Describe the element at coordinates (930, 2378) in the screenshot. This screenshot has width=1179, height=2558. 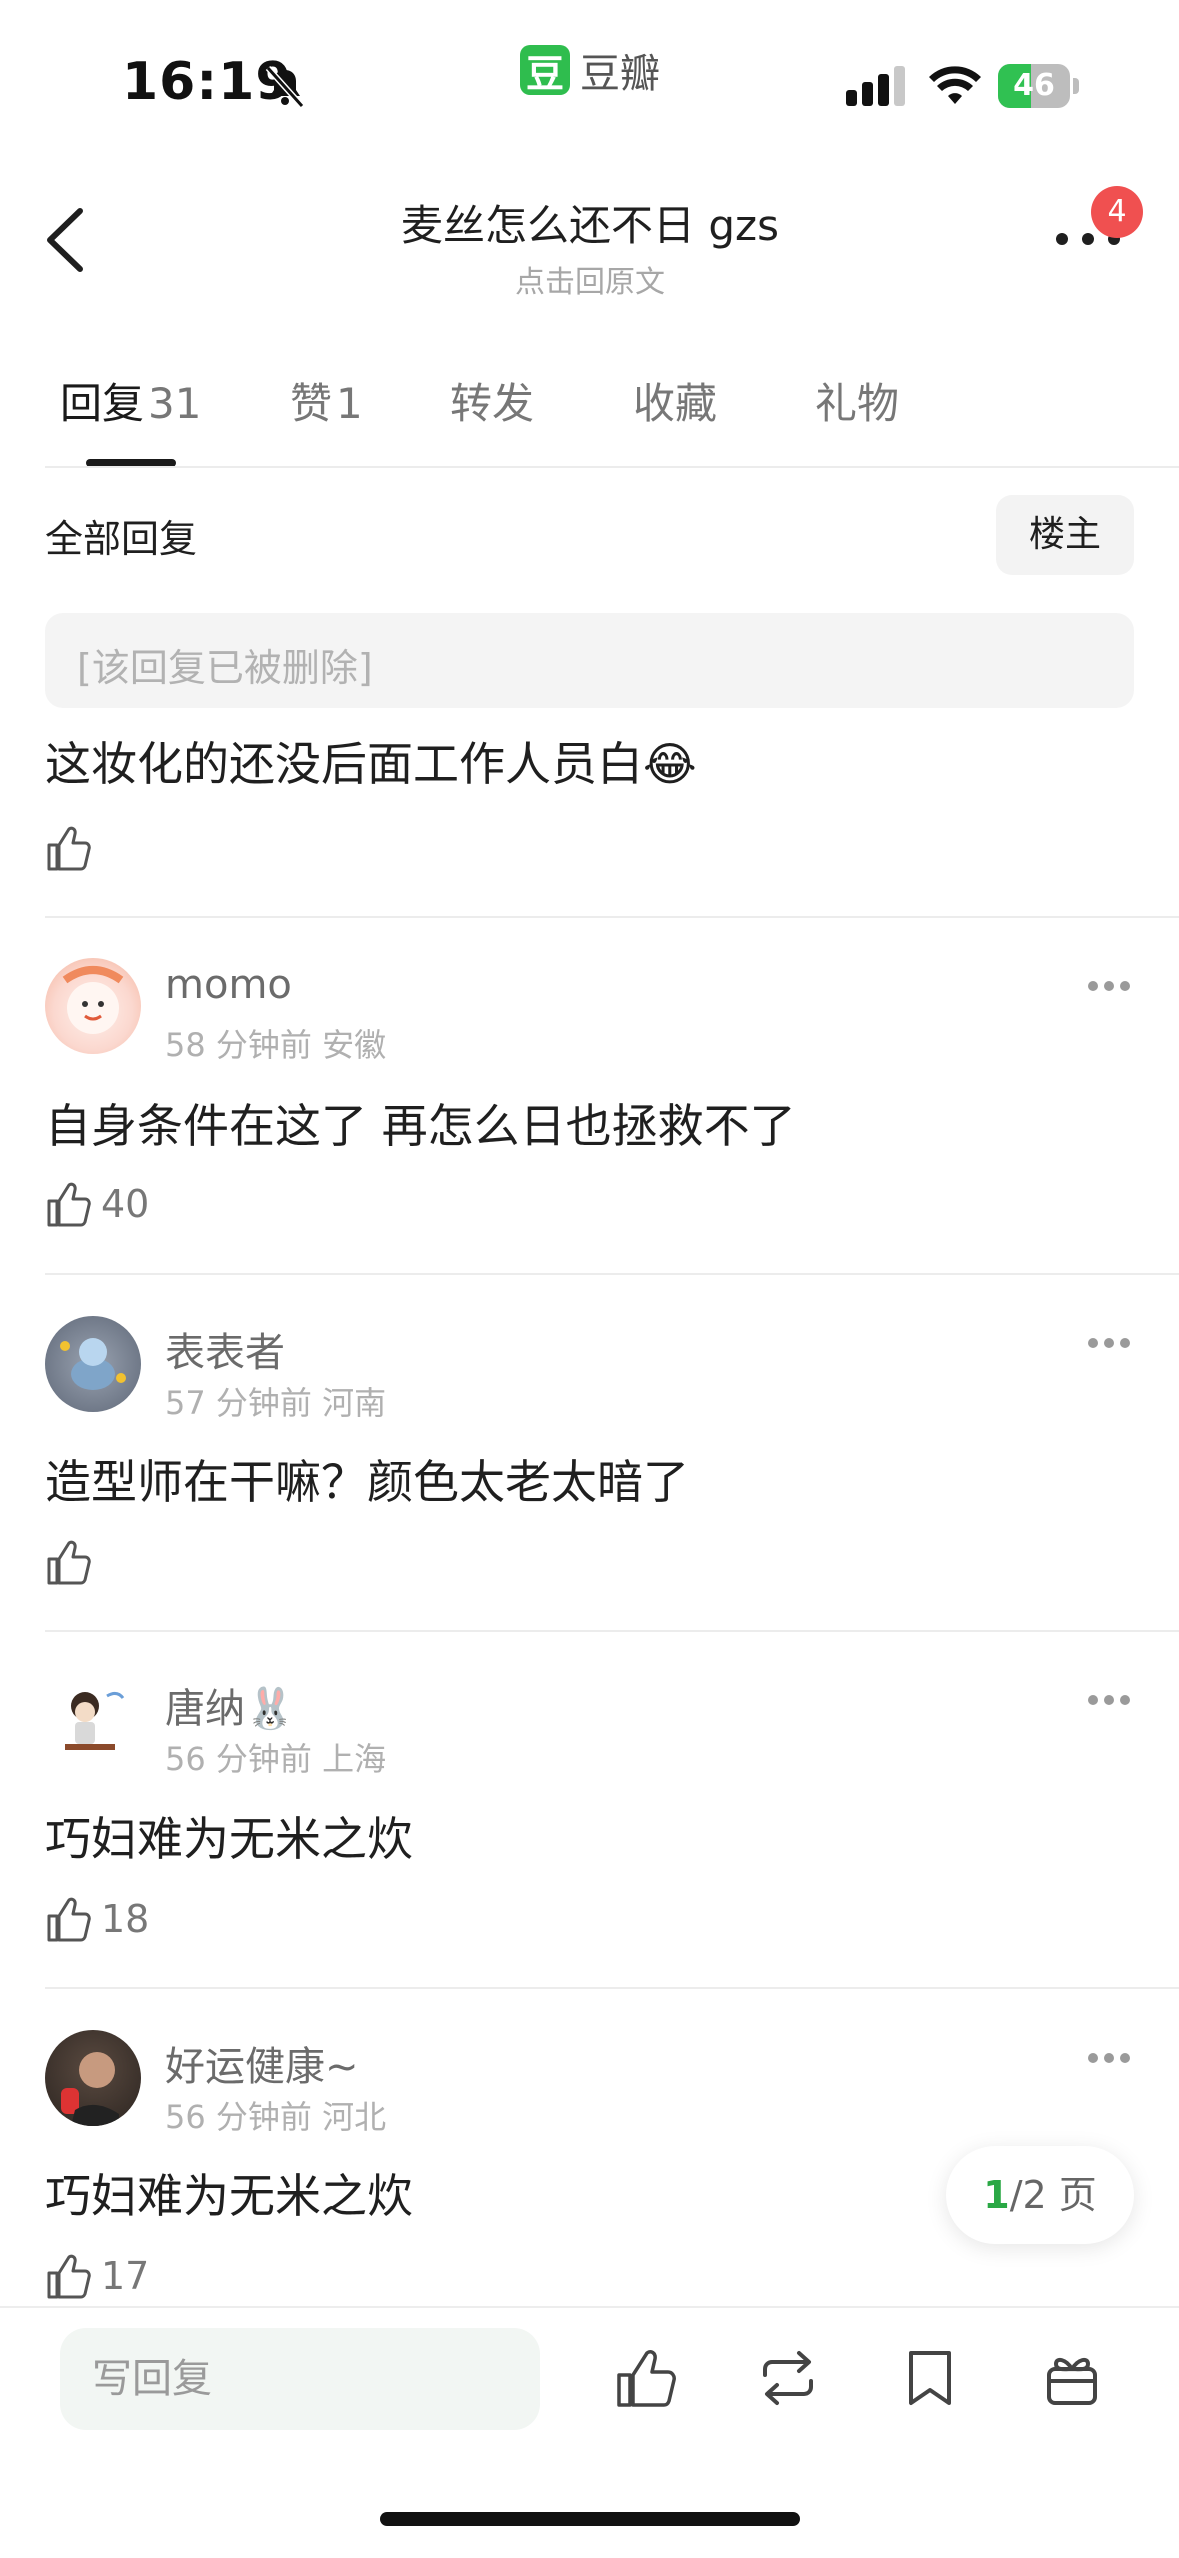
I see `bookmark-icon` at that location.